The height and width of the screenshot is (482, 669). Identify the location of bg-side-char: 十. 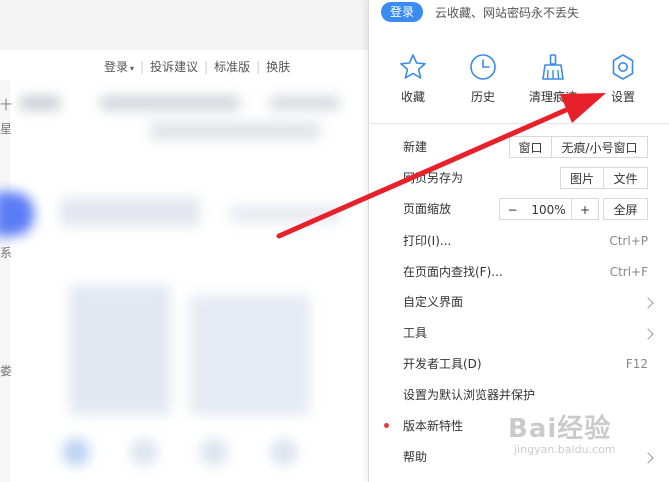
(6, 105).